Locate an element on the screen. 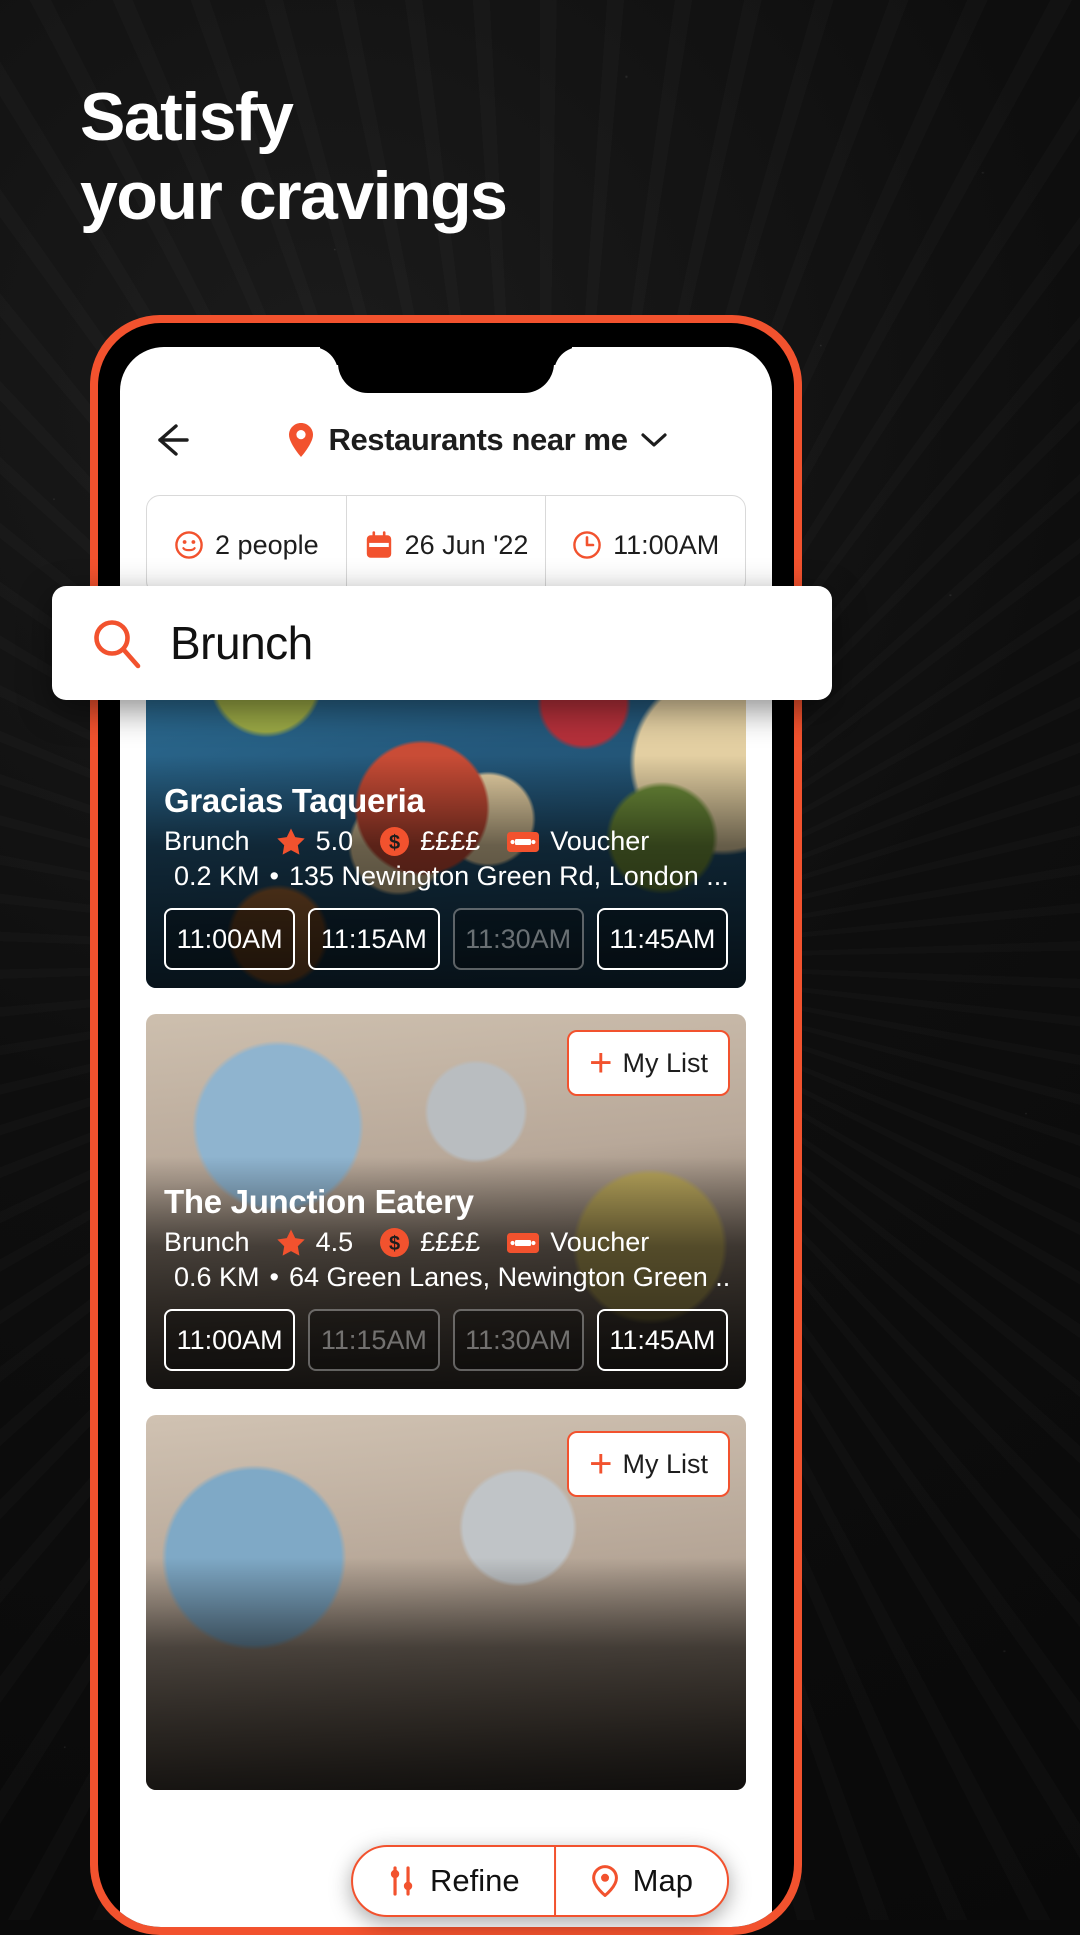  search-icon is located at coordinates (117, 643).